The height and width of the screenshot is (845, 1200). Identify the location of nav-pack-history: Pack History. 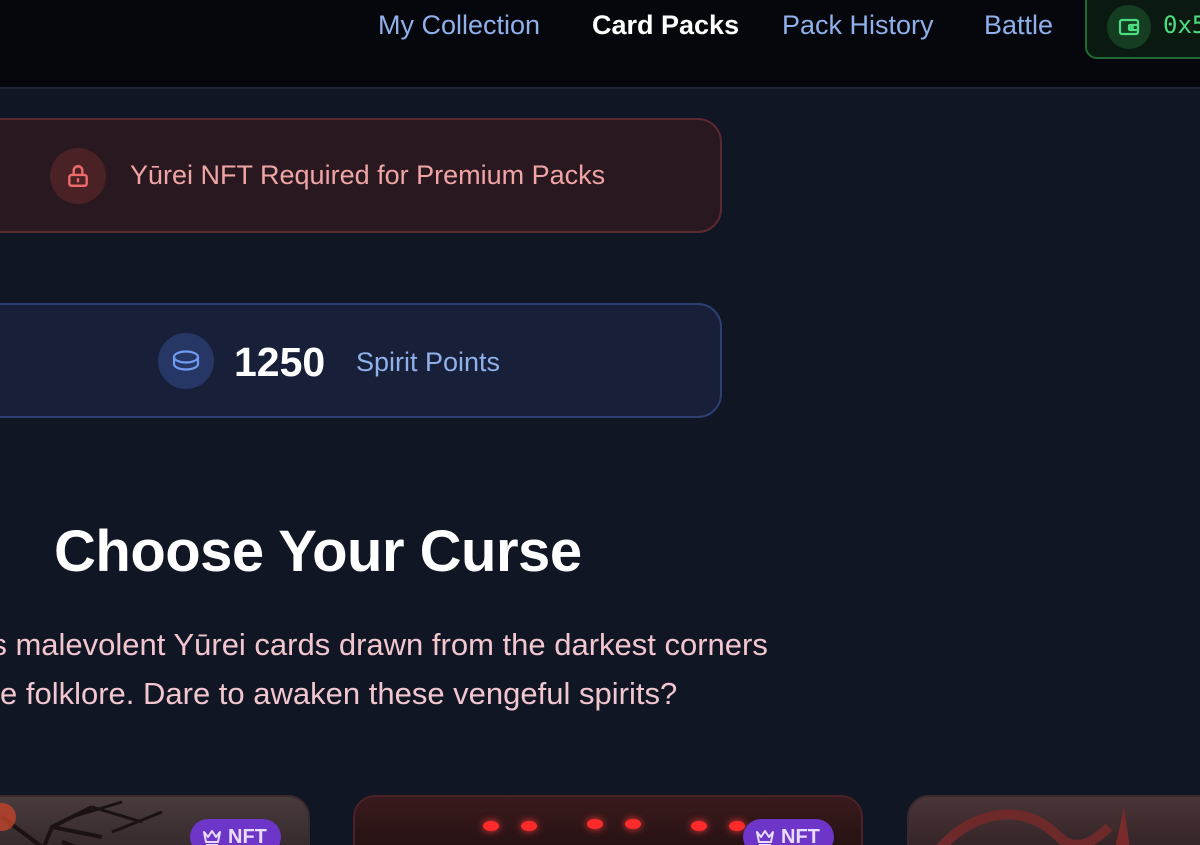
(858, 25).